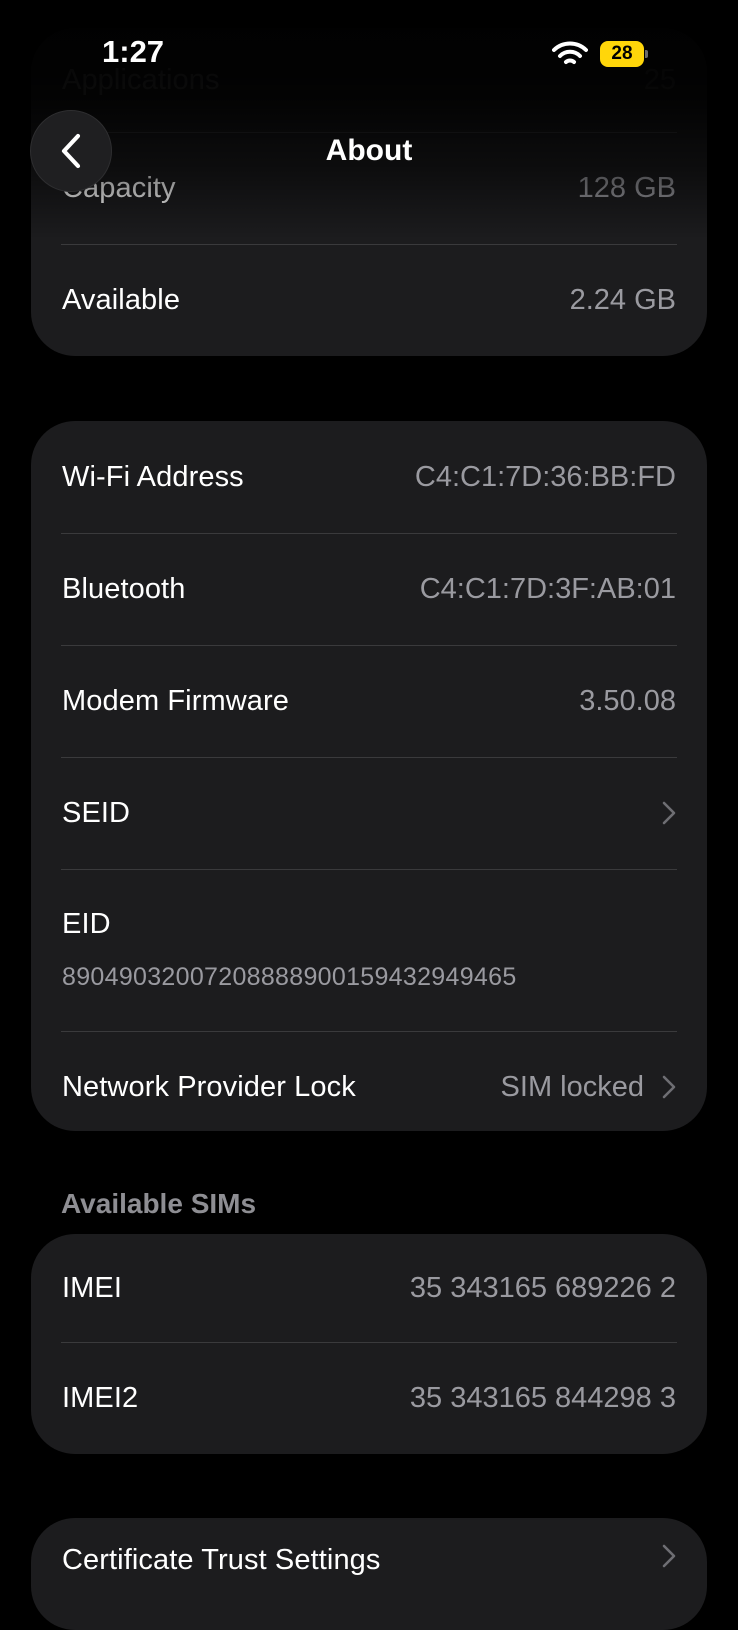 The height and width of the screenshot is (1630, 738). What do you see at coordinates (626, 187) in the screenshot?
I see `capacity-value: 128 GB` at bounding box center [626, 187].